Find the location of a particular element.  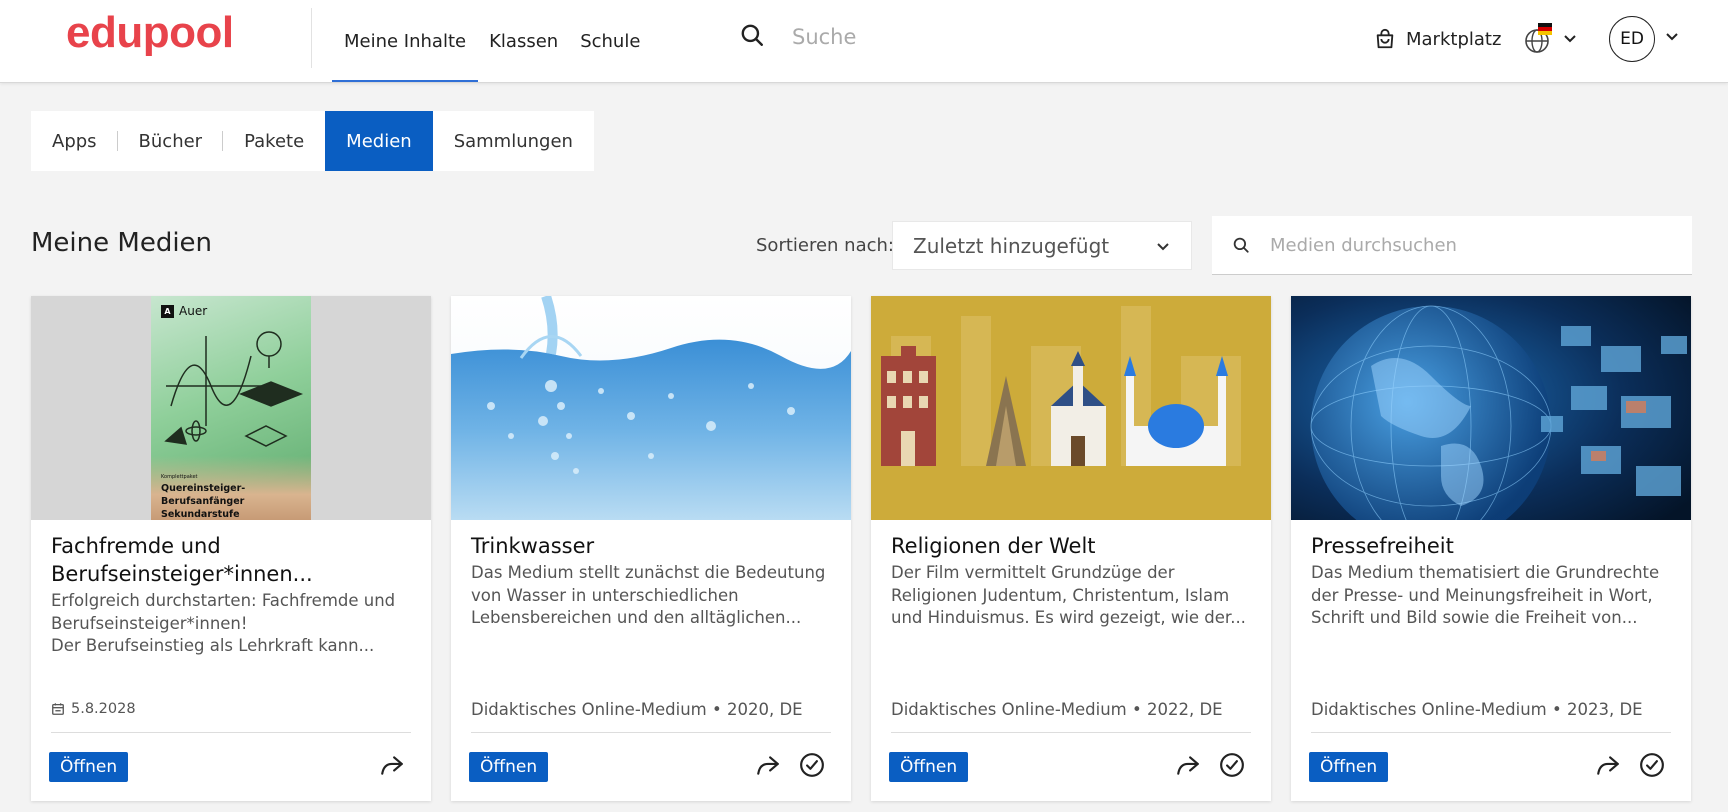

language-selector is located at coordinates (1556, 38).